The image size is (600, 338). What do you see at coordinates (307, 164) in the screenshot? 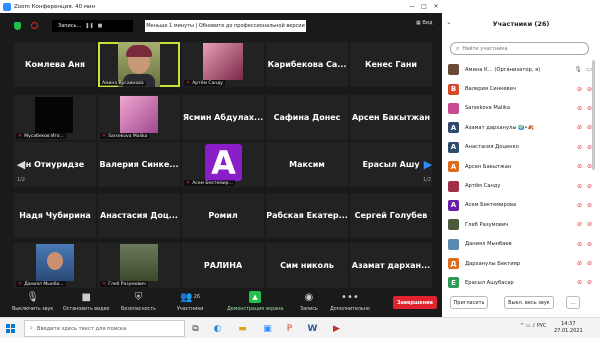
I see `participant-tile: Максим` at bounding box center [307, 164].